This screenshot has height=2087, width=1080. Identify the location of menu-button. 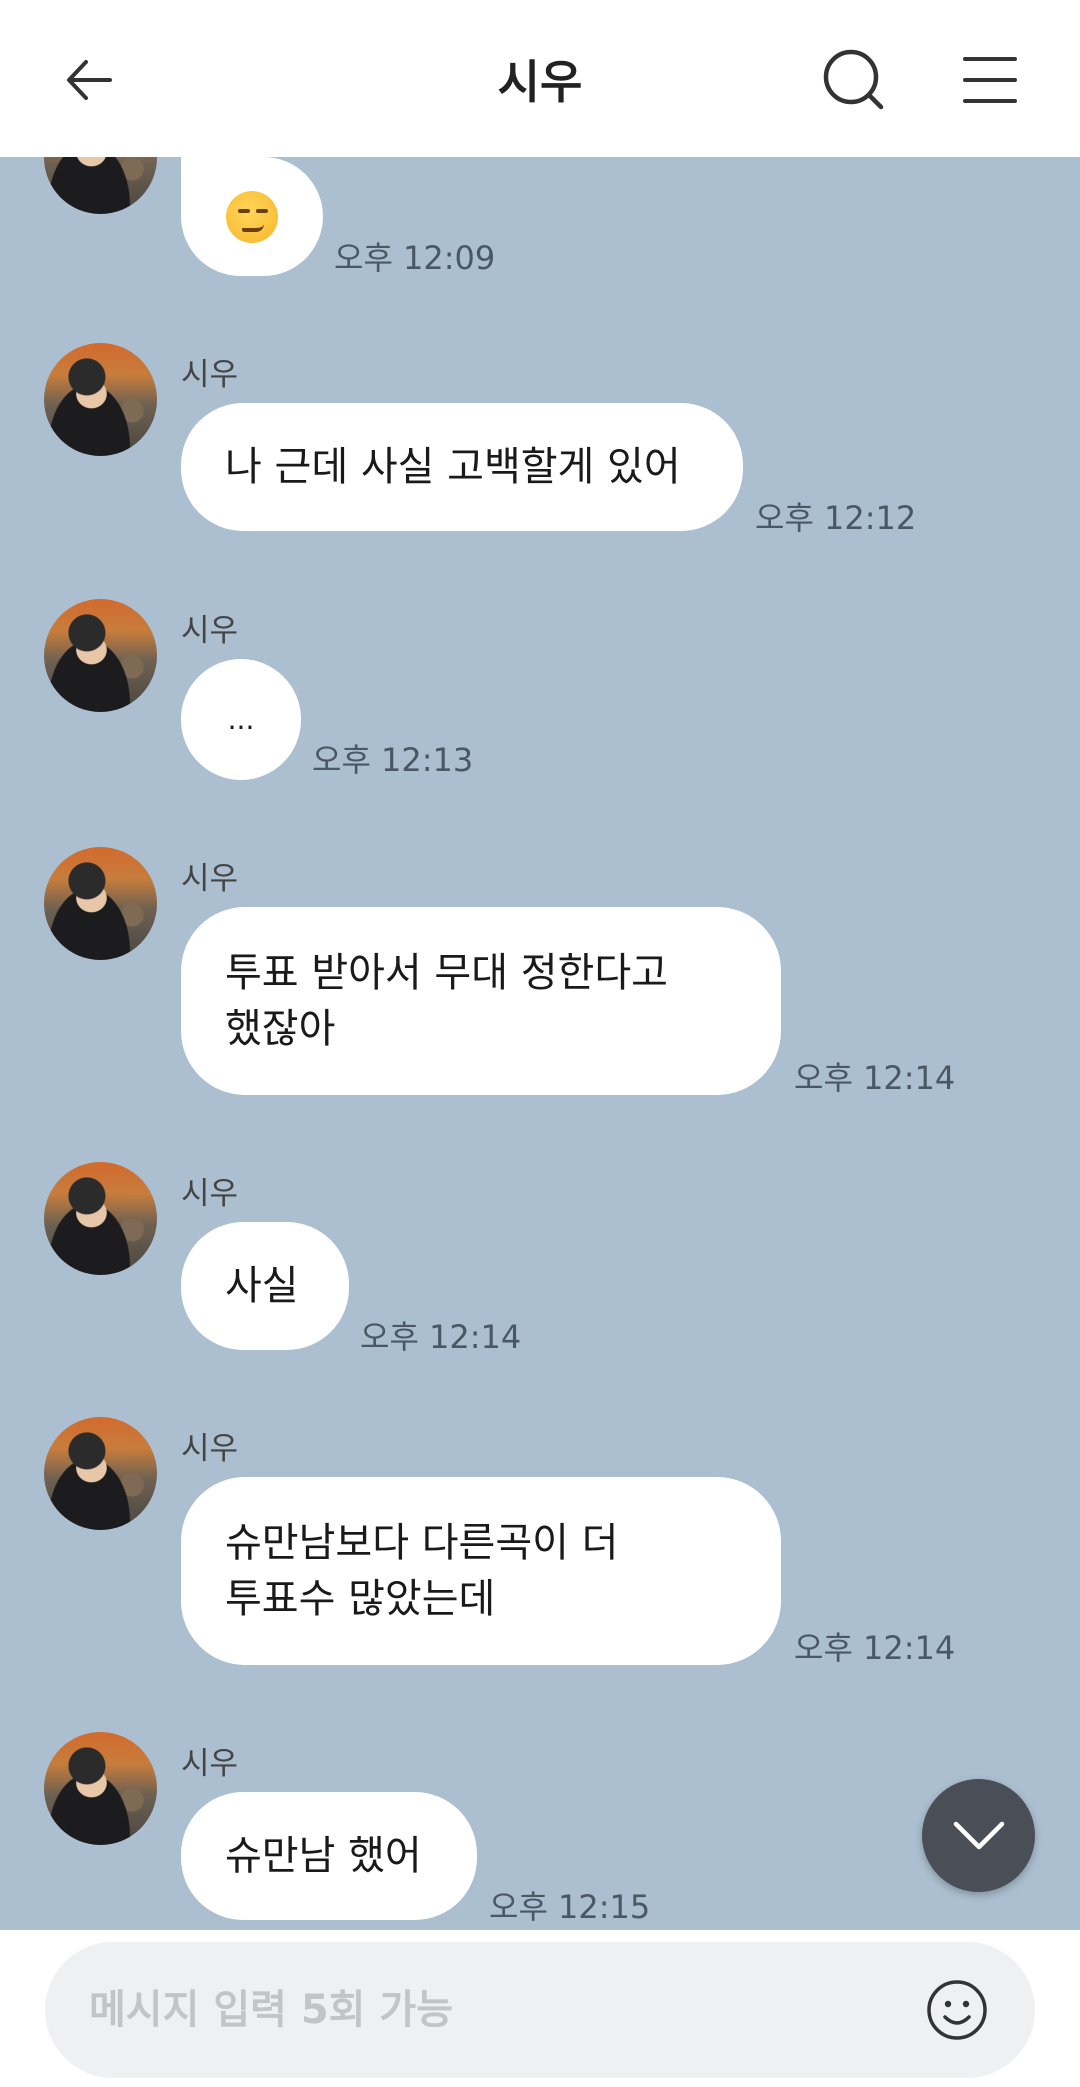
(990, 80).